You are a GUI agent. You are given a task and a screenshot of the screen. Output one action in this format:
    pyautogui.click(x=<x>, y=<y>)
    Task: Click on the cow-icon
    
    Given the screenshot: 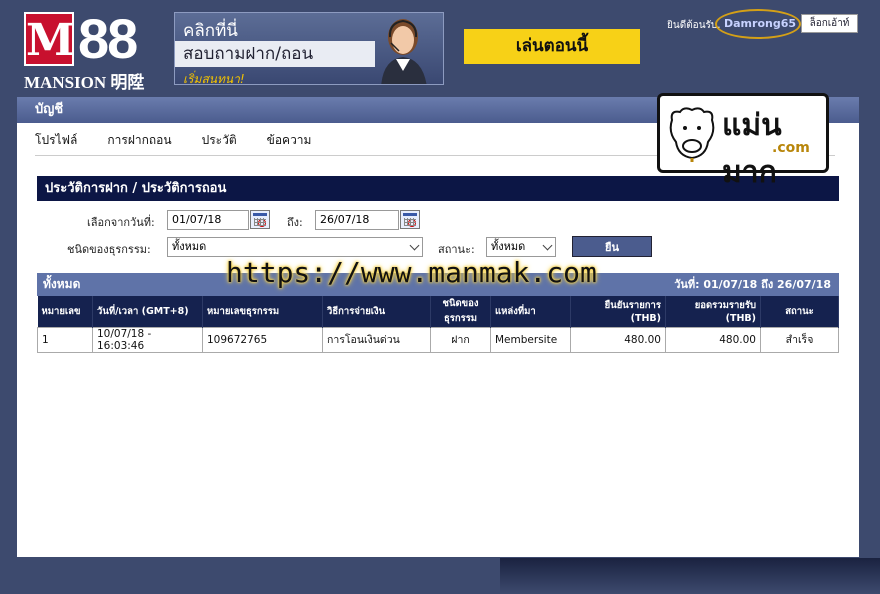 What is the action you would take?
    pyautogui.click(x=692, y=134)
    